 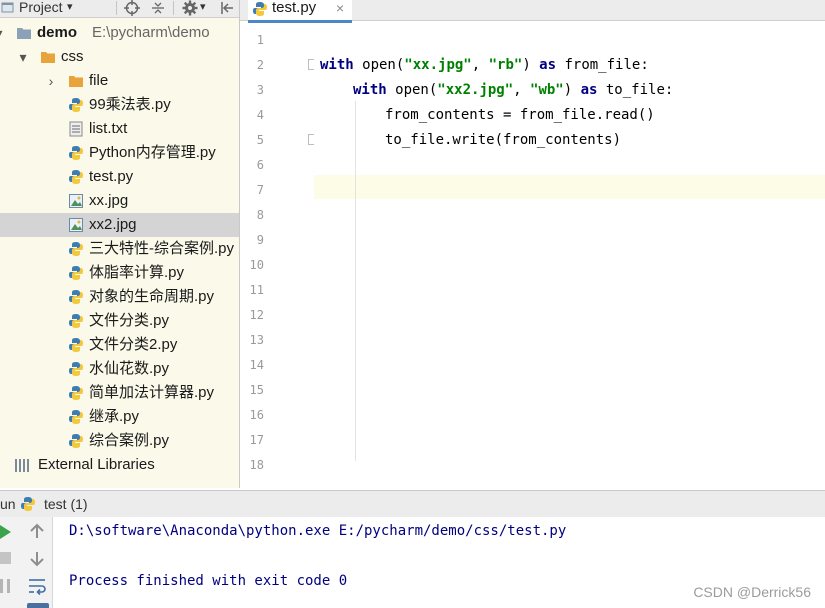 What do you see at coordinates (503, 140) in the screenshot?
I see `code-line-5: to_file.write(from_contents)` at bounding box center [503, 140].